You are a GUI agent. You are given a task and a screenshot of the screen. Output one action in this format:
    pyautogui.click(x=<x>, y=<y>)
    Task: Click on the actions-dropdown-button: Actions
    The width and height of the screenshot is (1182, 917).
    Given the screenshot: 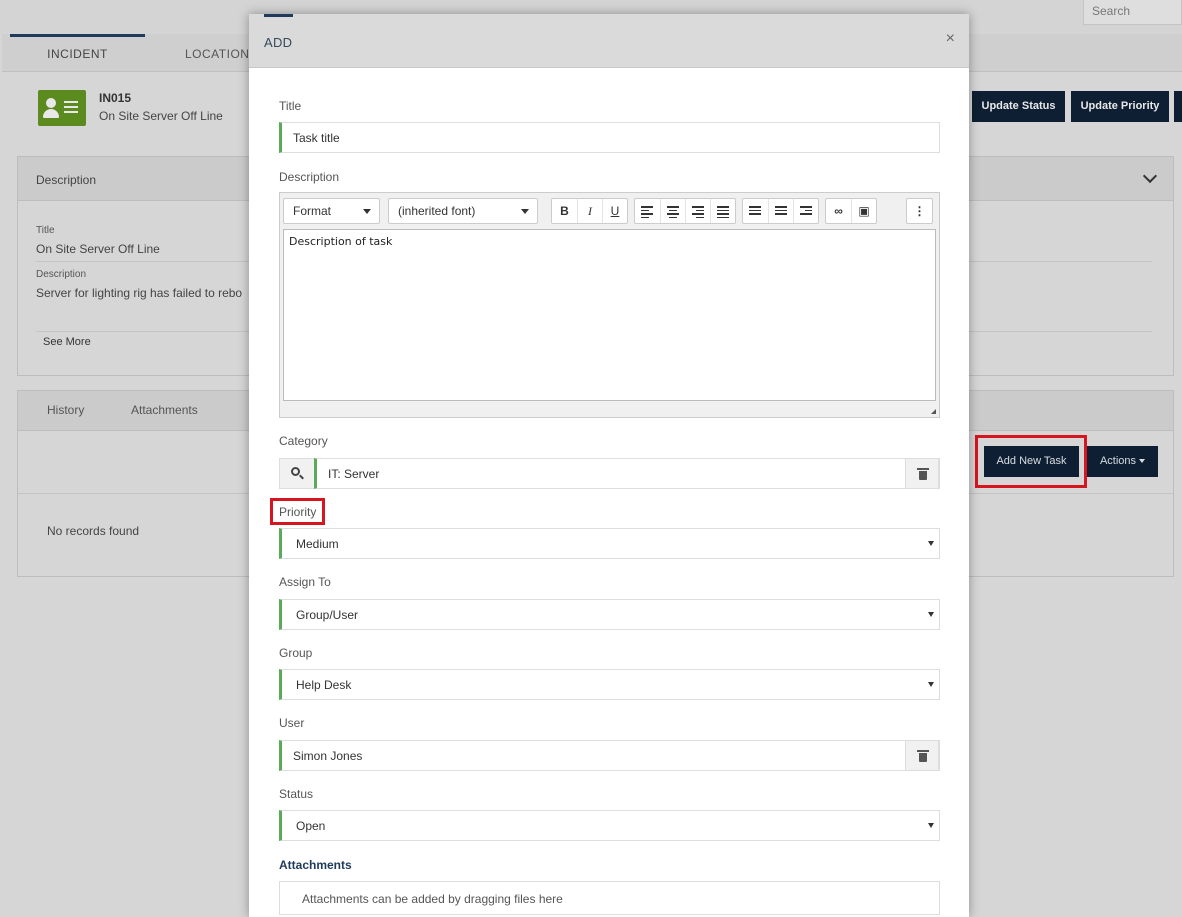 What is the action you would take?
    pyautogui.click(x=1122, y=461)
    